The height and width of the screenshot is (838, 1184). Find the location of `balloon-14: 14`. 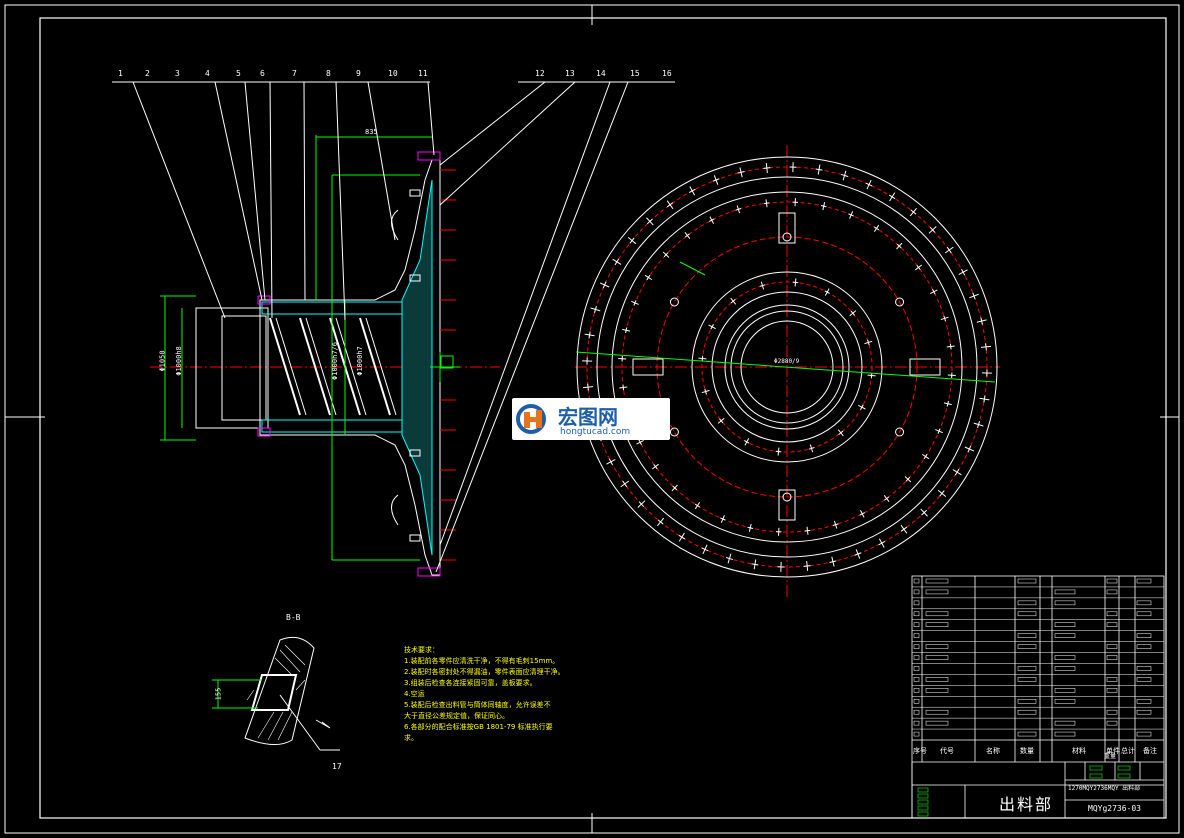

balloon-14: 14 is located at coordinates (601, 73).